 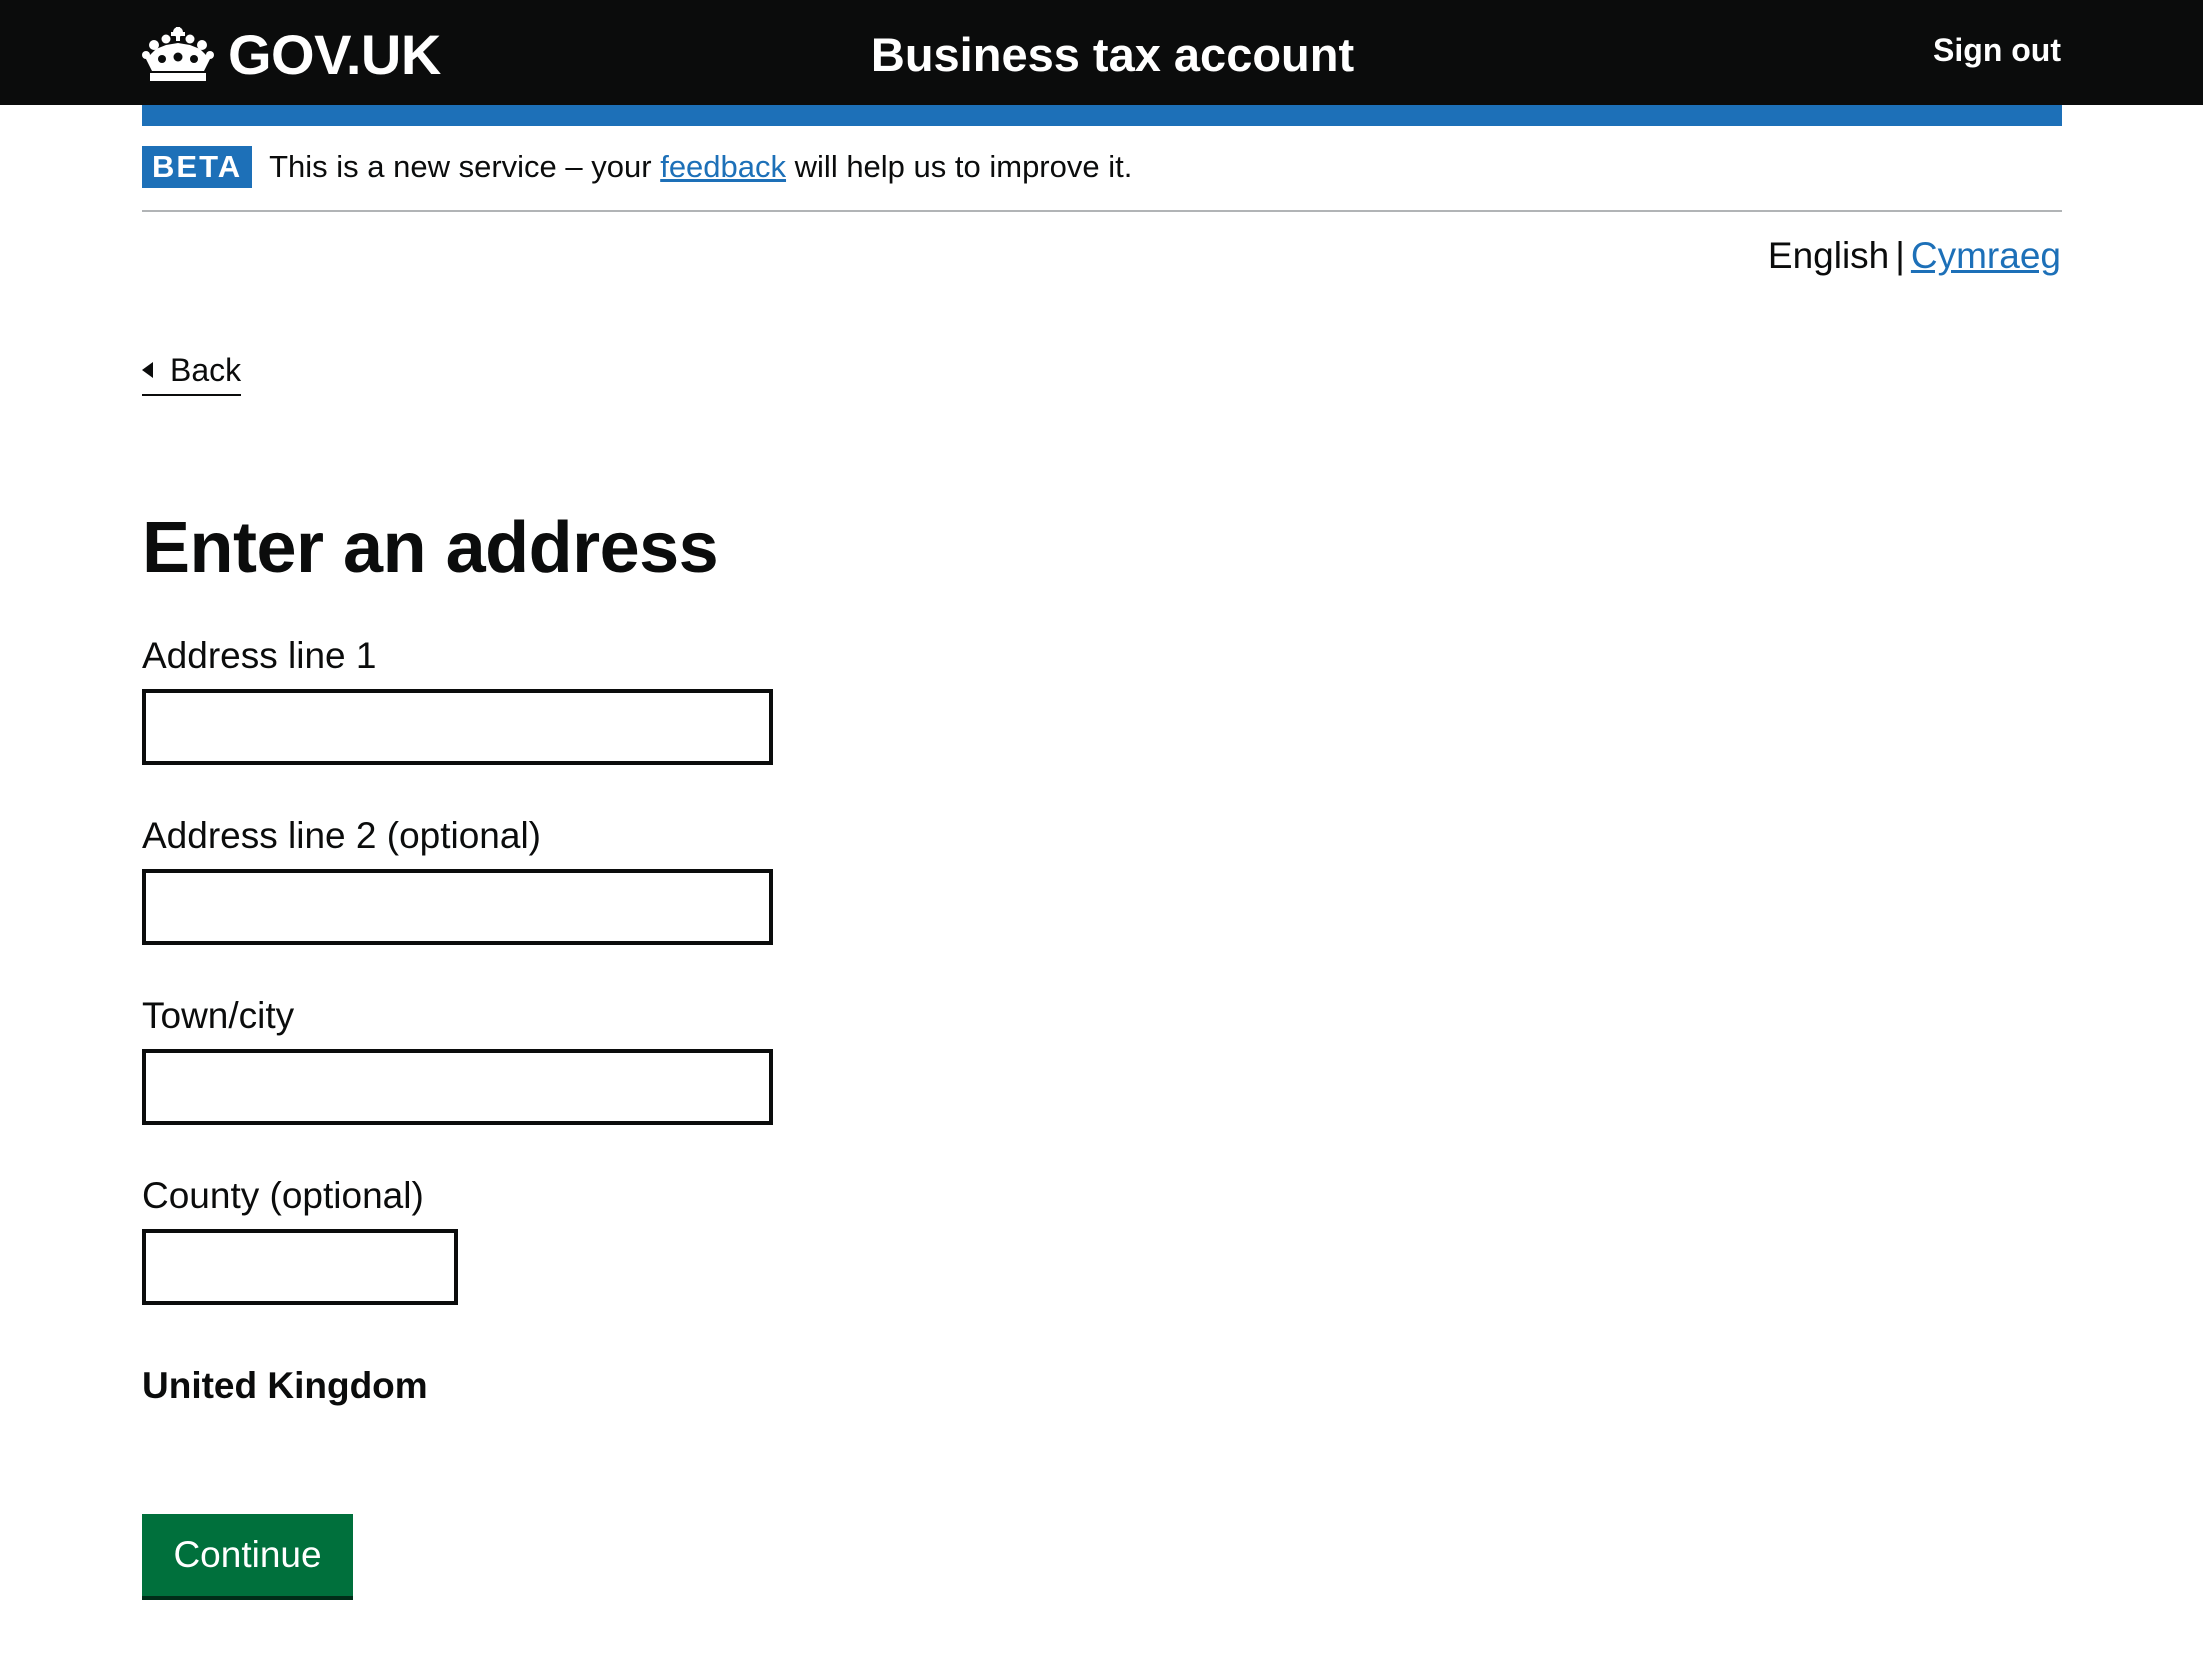 What do you see at coordinates (457, 1087) in the screenshot?
I see `town-city-input` at bounding box center [457, 1087].